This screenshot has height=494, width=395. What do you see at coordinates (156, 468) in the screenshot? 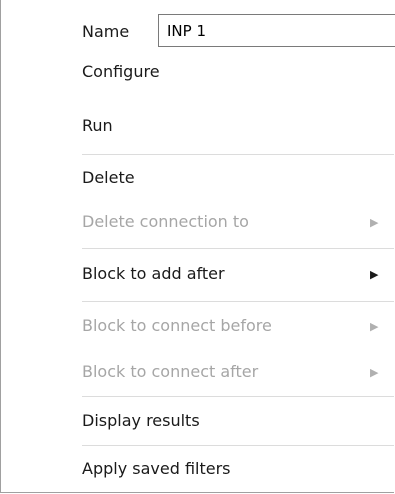
I see `menu-item-label: Apply saved filters` at bounding box center [156, 468].